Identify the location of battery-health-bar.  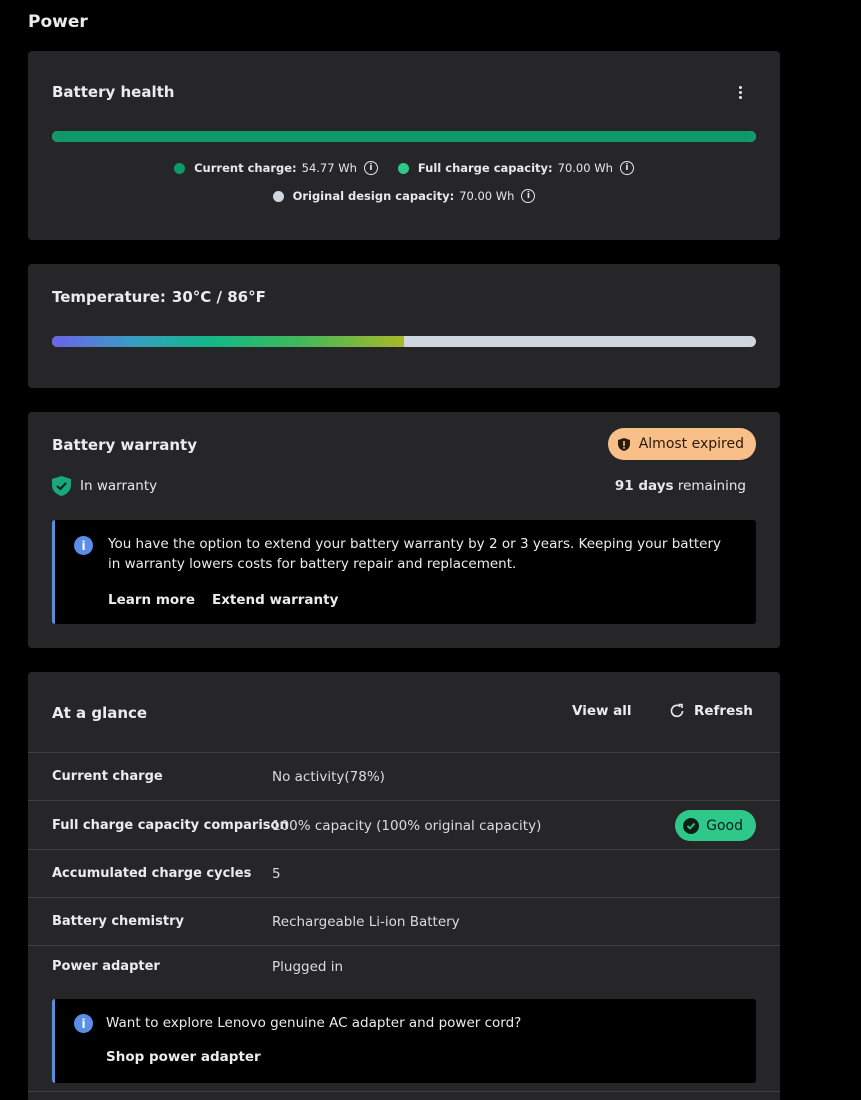
(404, 136).